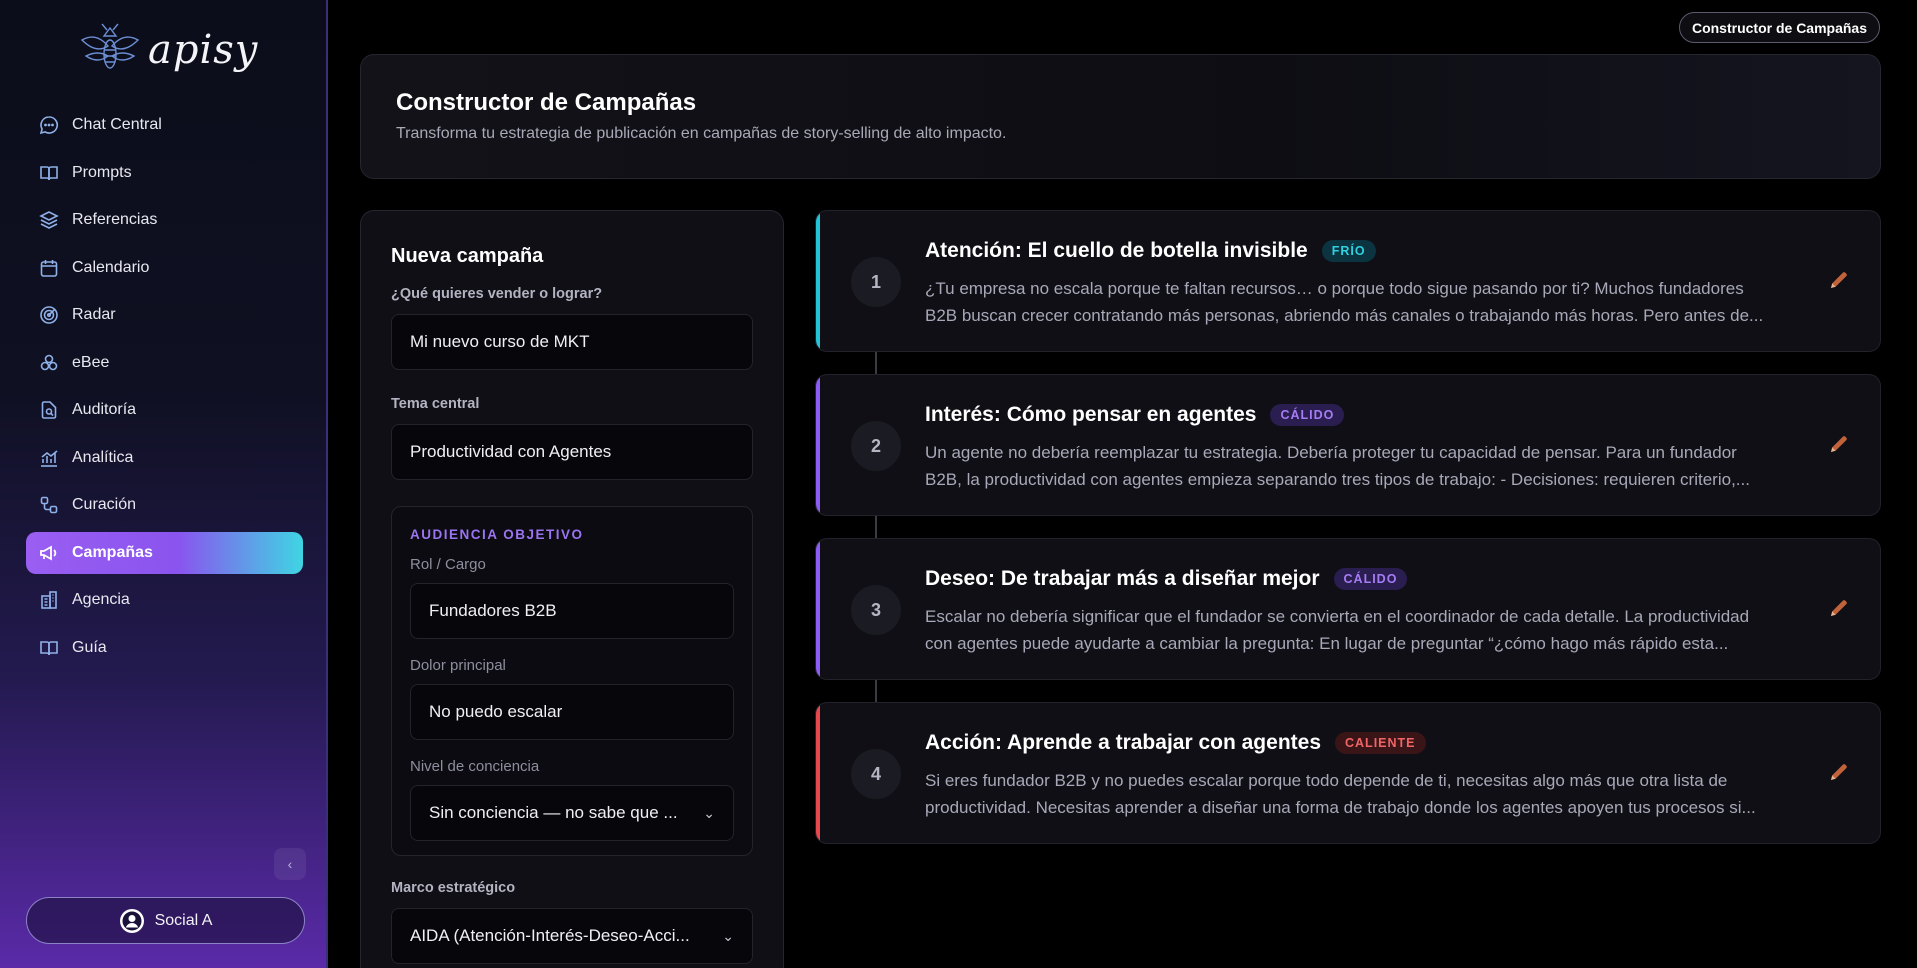 This screenshot has height=968, width=1917. I want to click on user-circle-icon, so click(131, 920).